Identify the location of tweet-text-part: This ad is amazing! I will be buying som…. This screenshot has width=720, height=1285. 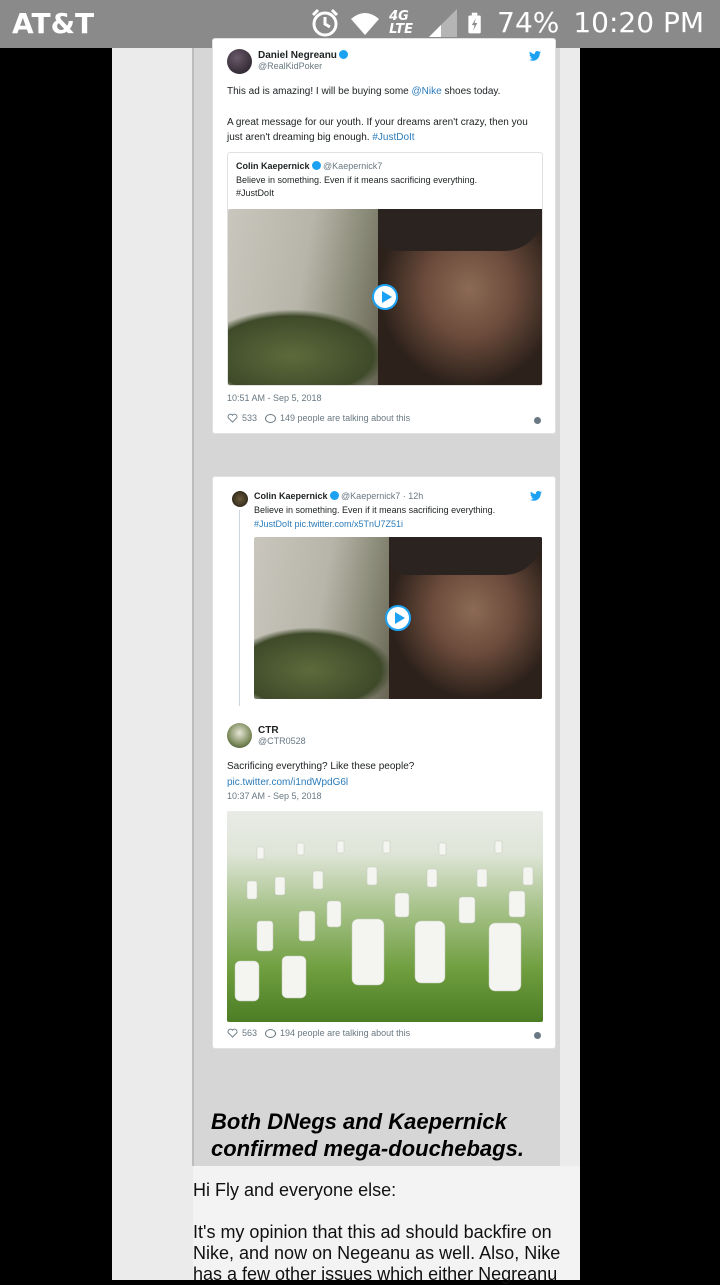
(319, 91).